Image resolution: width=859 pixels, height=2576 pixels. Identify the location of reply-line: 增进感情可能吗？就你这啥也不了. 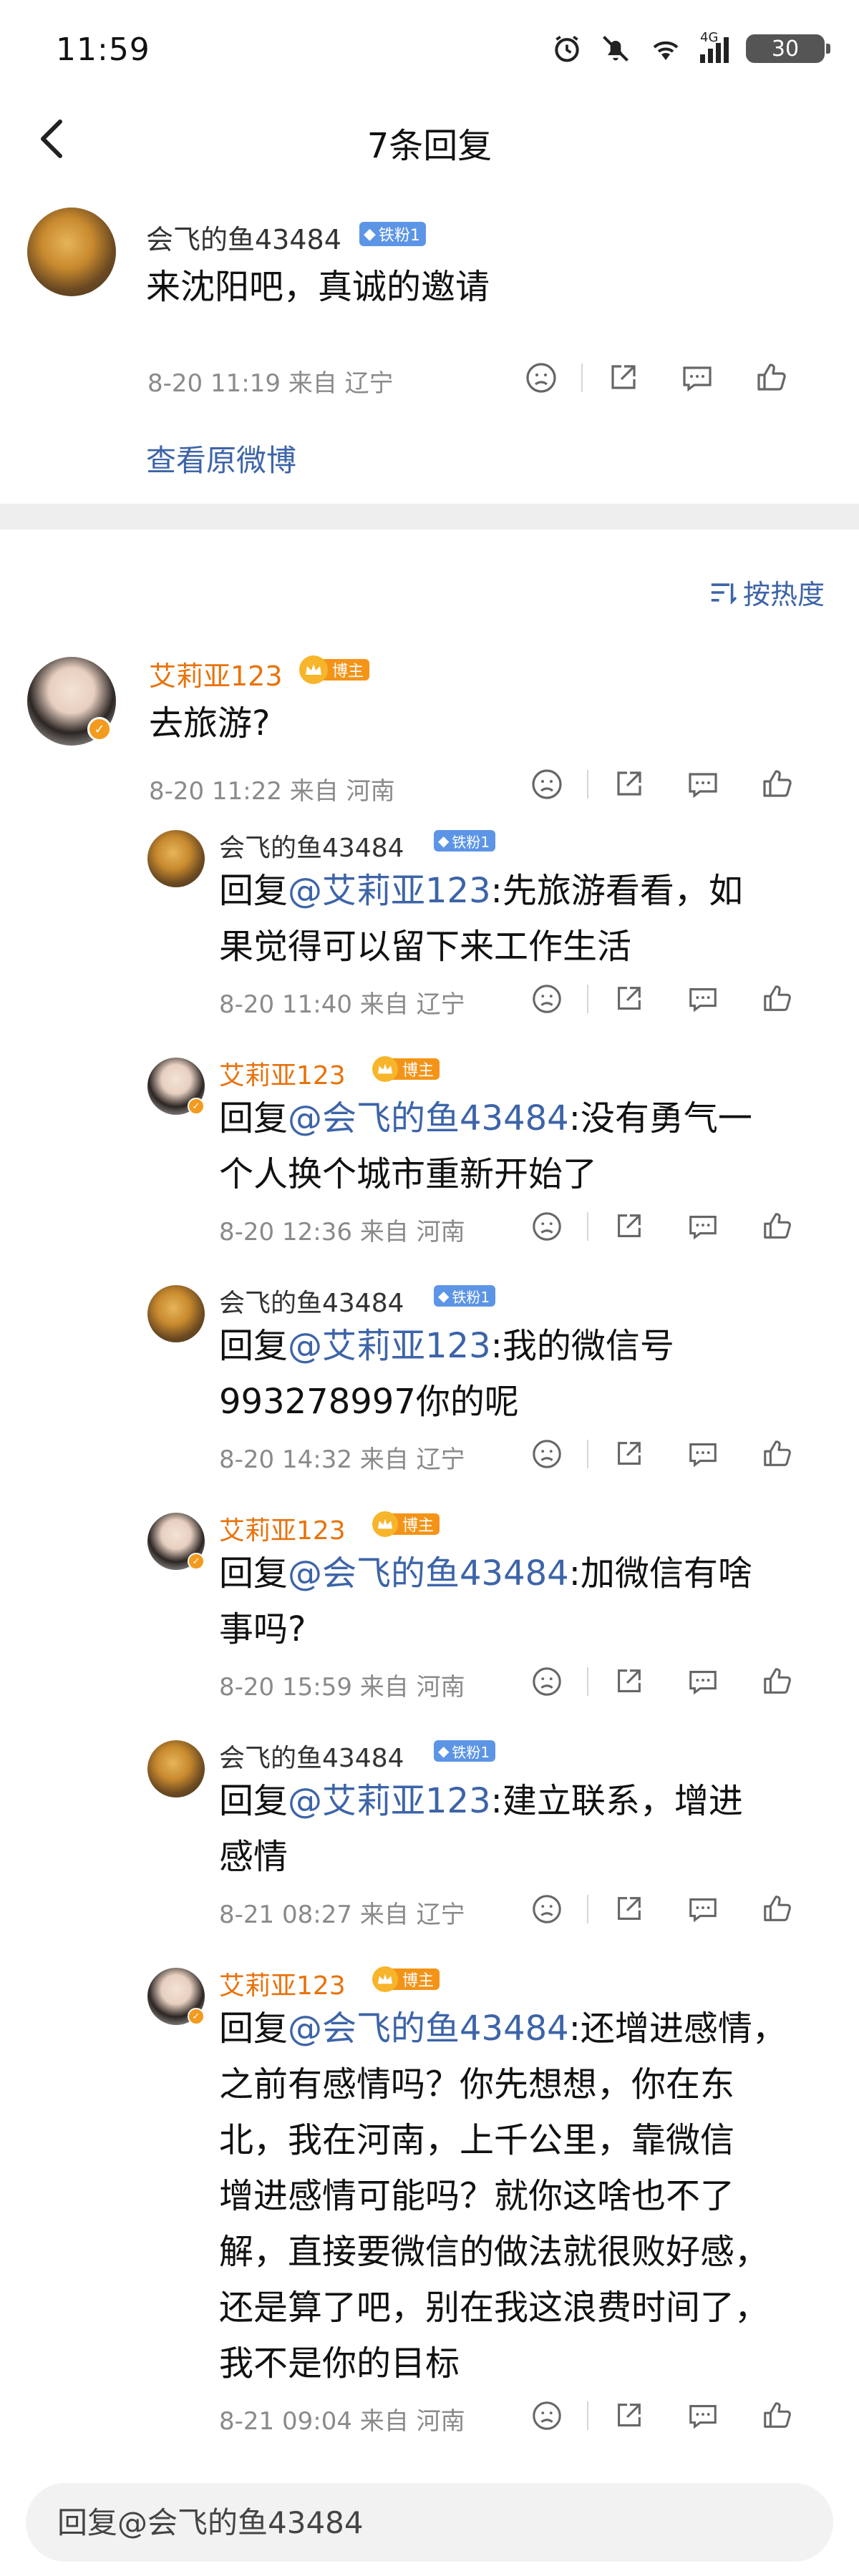
(477, 2196).